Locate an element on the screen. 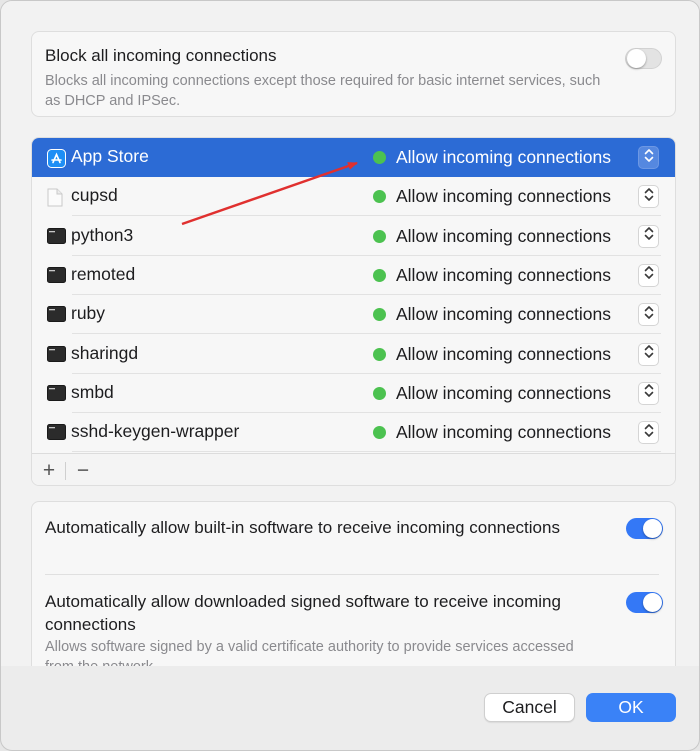 The height and width of the screenshot is (751, 700). add-app-button: + is located at coordinates (49, 469).